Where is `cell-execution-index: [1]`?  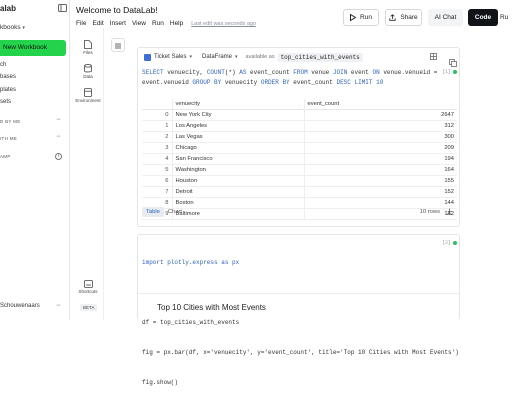
cell-execution-index: [1] is located at coordinates (447, 72).